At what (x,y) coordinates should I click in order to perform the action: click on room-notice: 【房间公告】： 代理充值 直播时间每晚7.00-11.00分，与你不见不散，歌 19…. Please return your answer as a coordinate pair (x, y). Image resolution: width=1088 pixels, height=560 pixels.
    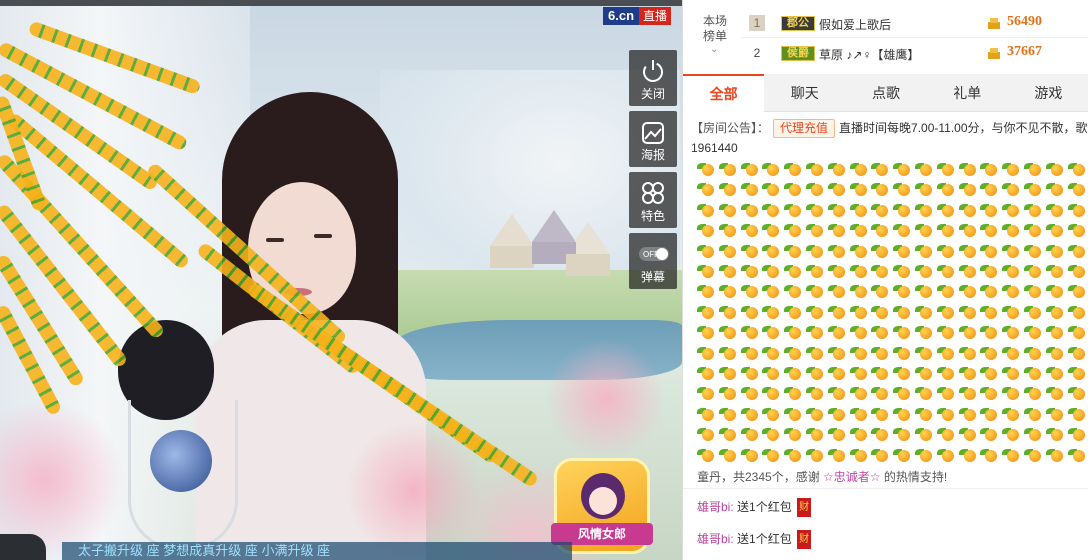
    Looking at the image, I should click on (889, 138).